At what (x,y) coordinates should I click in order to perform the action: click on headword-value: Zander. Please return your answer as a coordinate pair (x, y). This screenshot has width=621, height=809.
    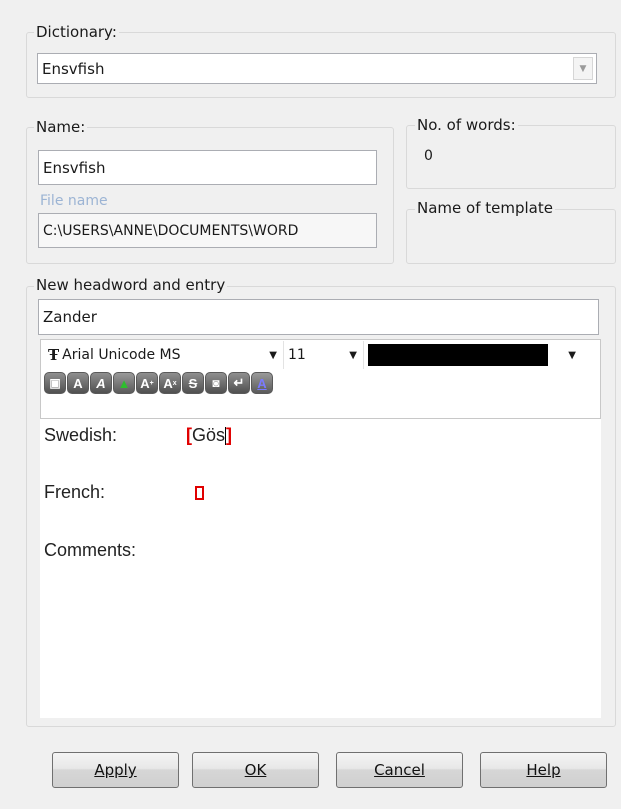
    Looking at the image, I should click on (70, 317).